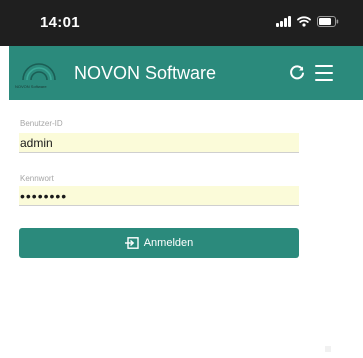 This screenshot has height=358, width=363. What do you see at coordinates (145, 73) in the screenshot?
I see `app-title: NOVON Software` at bounding box center [145, 73].